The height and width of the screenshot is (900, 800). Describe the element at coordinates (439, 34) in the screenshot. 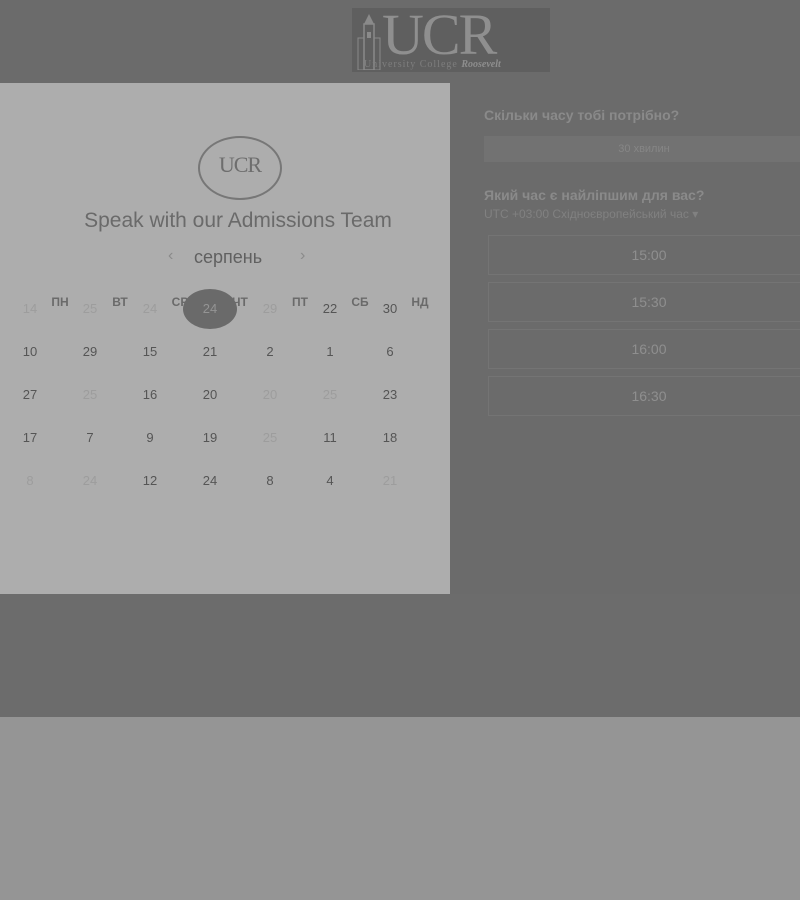

I see `logo-letters: UCR` at that location.